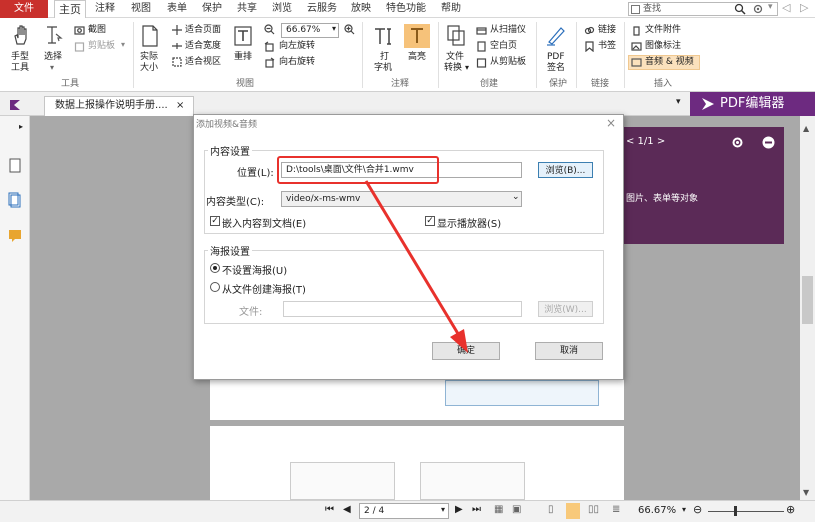 The height and width of the screenshot is (522, 815). What do you see at coordinates (141, 9) in the screenshot?
I see `tab-view: 视图` at bounding box center [141, 9].